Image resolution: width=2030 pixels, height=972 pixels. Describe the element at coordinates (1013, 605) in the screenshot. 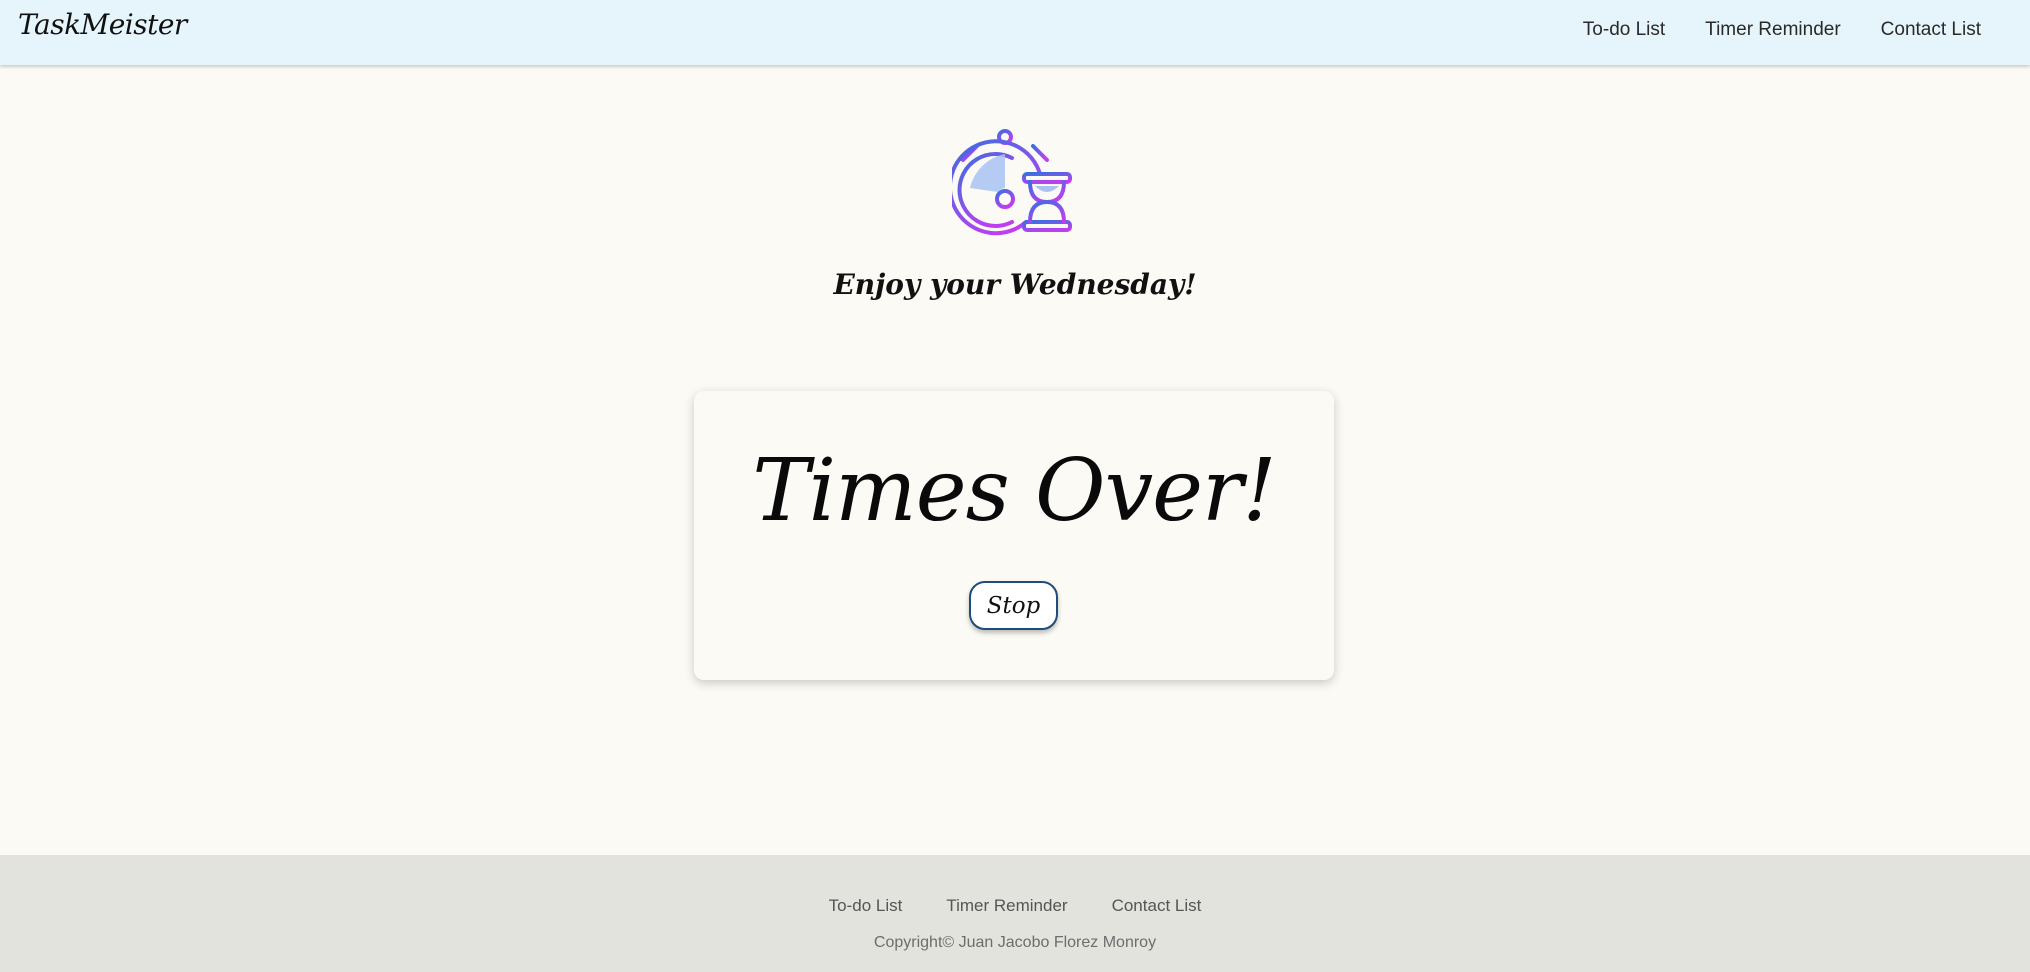

I see `stop-button: Stop` at that location.